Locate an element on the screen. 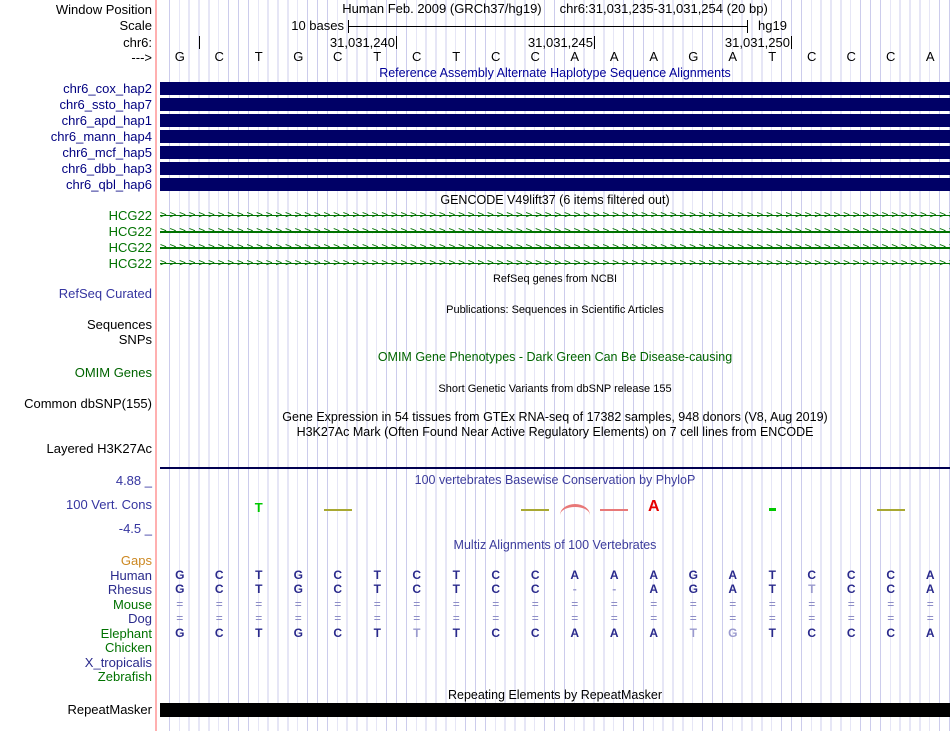 This screenshot has width=950, height=734. track-label-omim-genes: OMIM Genes is located at coordinates (113, 372).